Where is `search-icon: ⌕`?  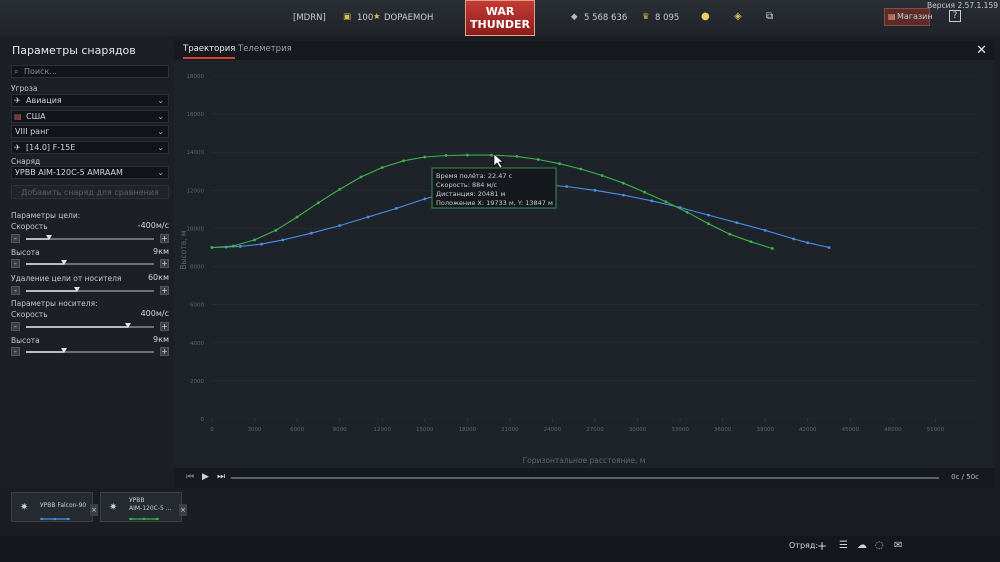 search-icon: ⌕ is located at coordinates (16, 71).